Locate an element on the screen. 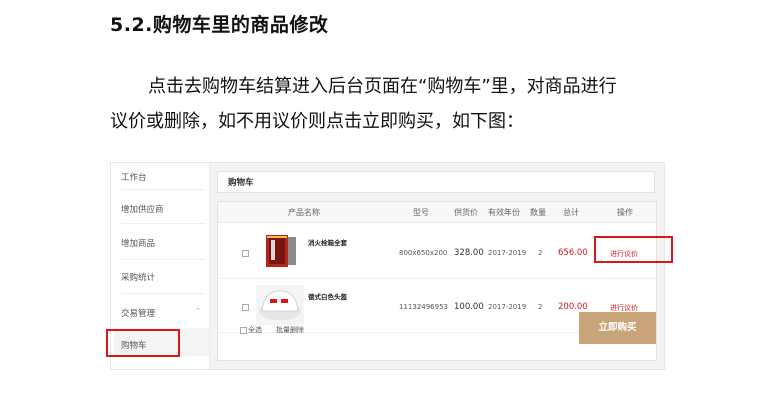 This screenshot has height=403, width=774. panel-title: 购物车 is located at coordinates (436, 182).